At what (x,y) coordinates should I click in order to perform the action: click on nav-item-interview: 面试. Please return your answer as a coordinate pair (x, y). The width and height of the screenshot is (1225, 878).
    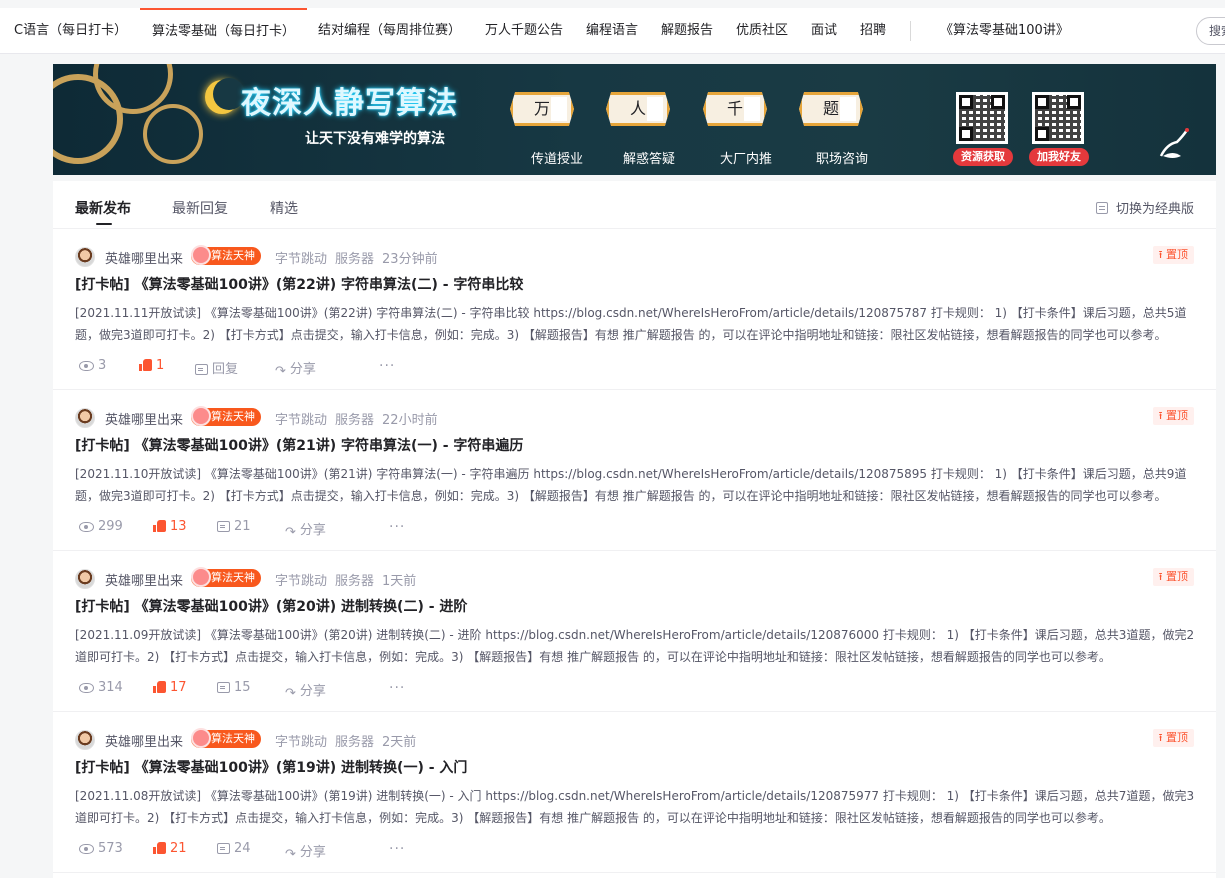
    Looking at the image, I should click on (824, 31).